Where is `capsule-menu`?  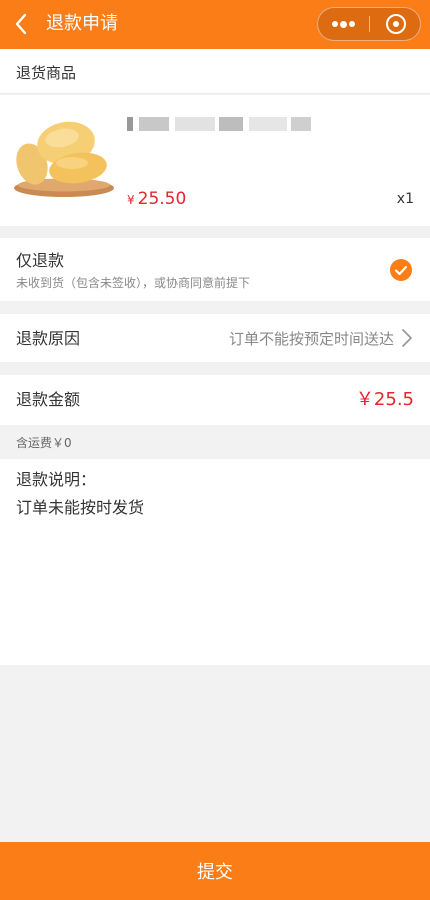
capsule-menu is located at coordinates (369, 24).